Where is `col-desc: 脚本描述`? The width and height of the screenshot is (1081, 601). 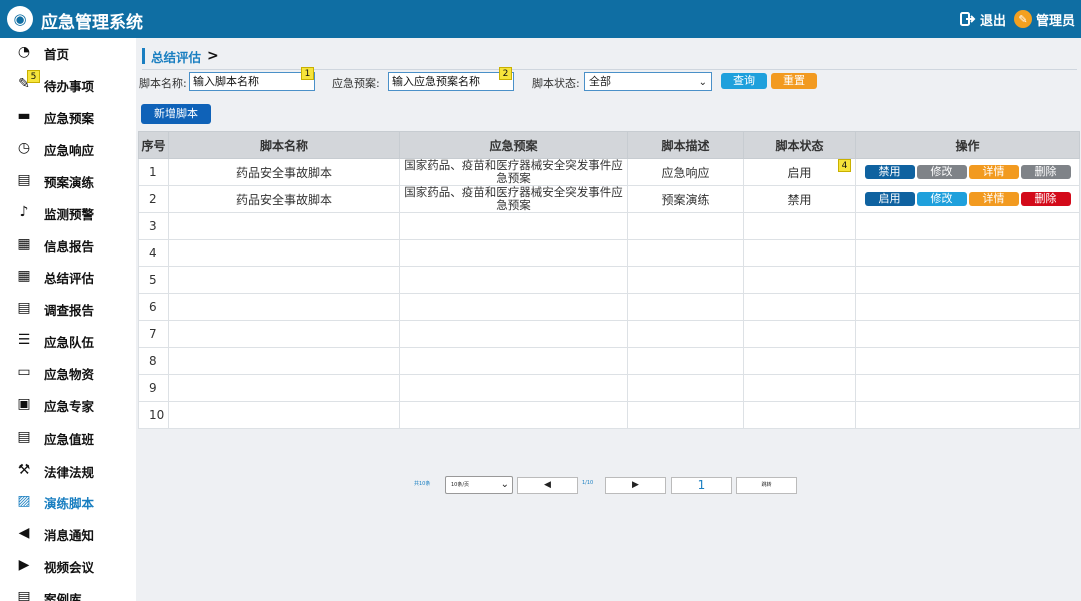 col-desc: 脚本描述 is located at coordinates (685, 145).